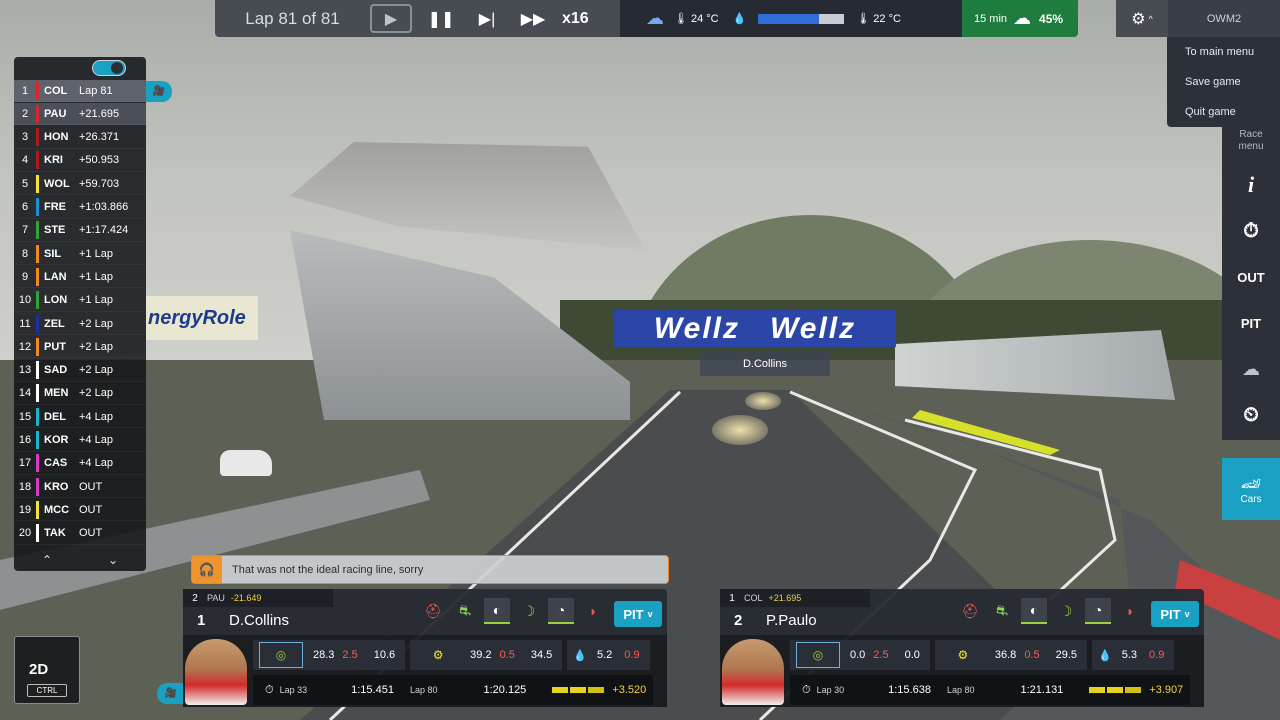 Image resolution: width=1280 pixels, height=720 pixels. Describe the element at coordinates (1129, 655) in the screenshot. I see `fuel-value: 5.3` at that location.